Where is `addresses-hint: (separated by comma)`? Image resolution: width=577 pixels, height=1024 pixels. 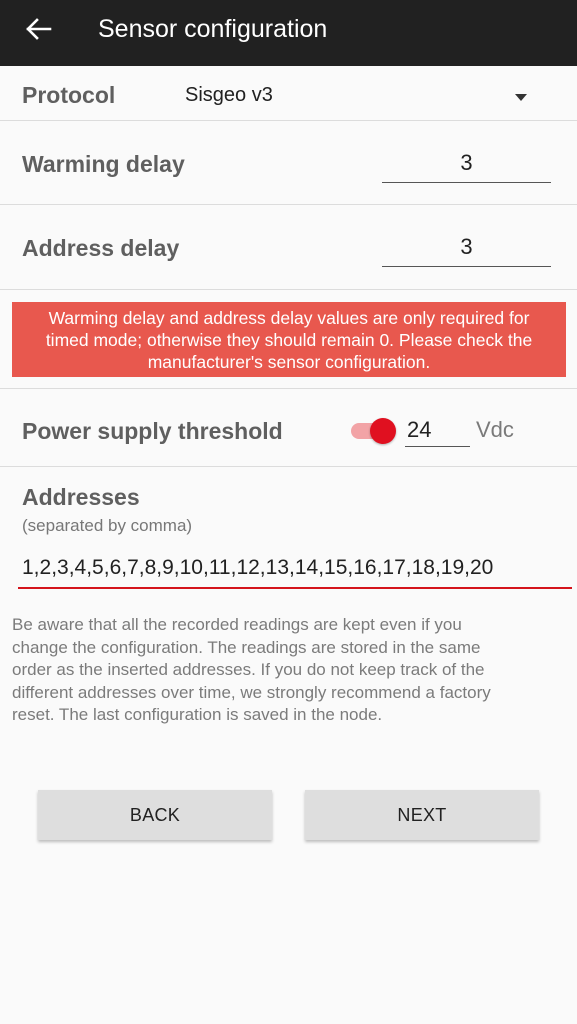 addresses-hint: (separated by comma) is located at coordinates (107, 525).